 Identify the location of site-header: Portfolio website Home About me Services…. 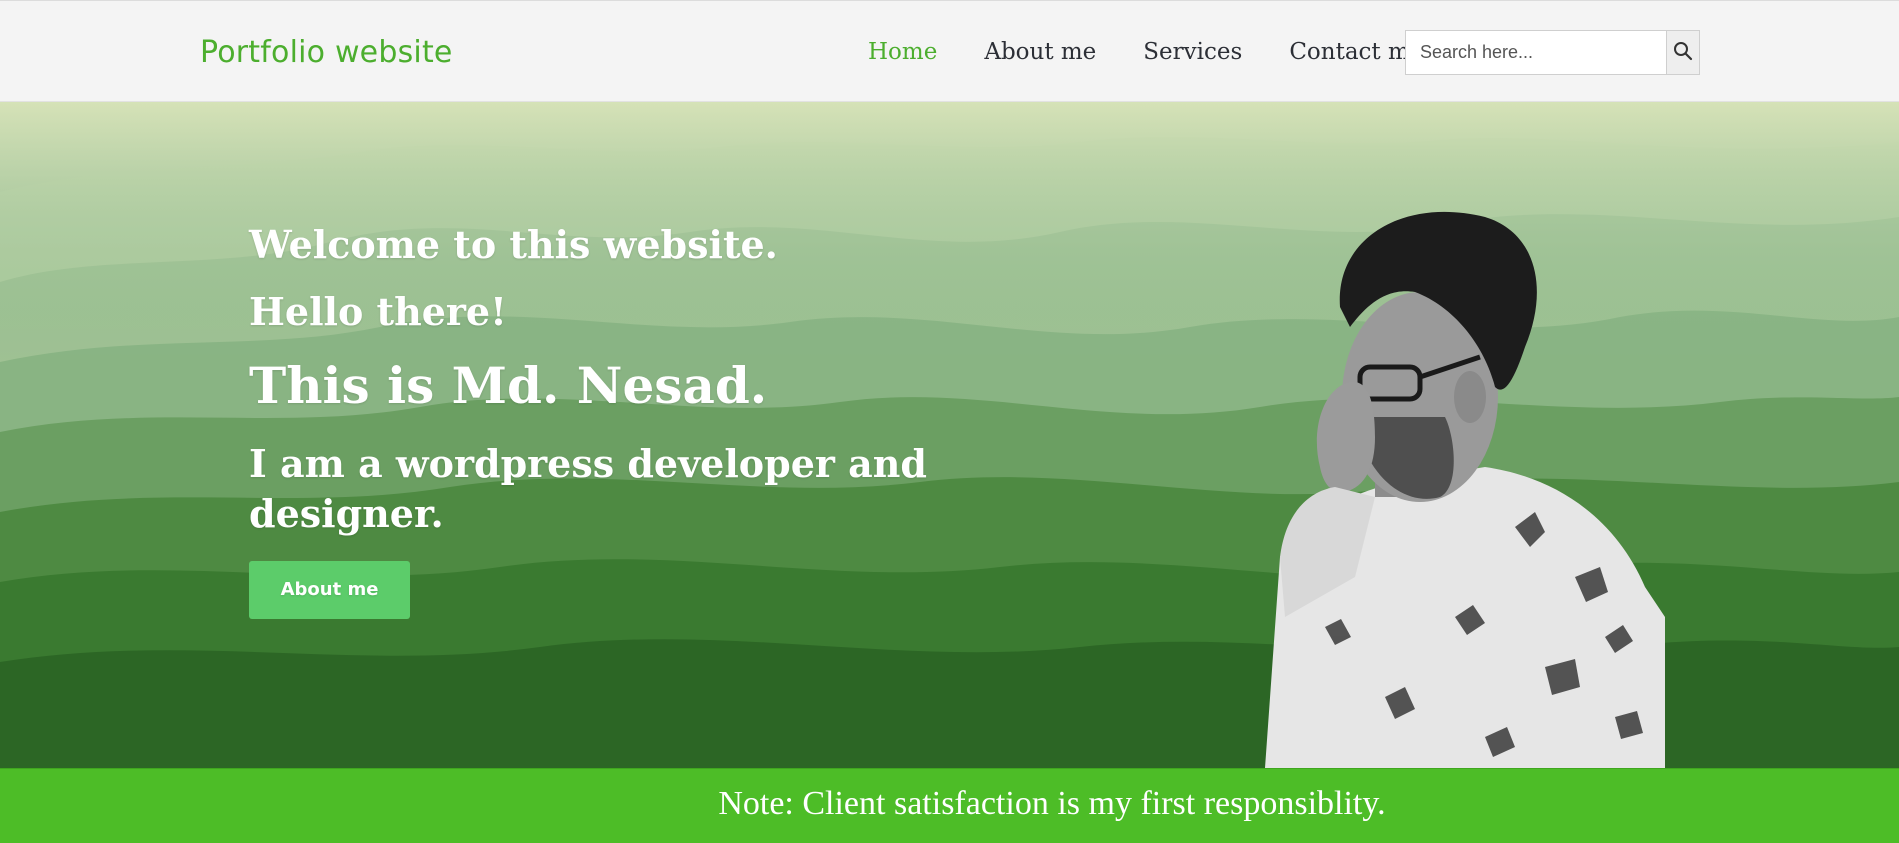
(949, 51).